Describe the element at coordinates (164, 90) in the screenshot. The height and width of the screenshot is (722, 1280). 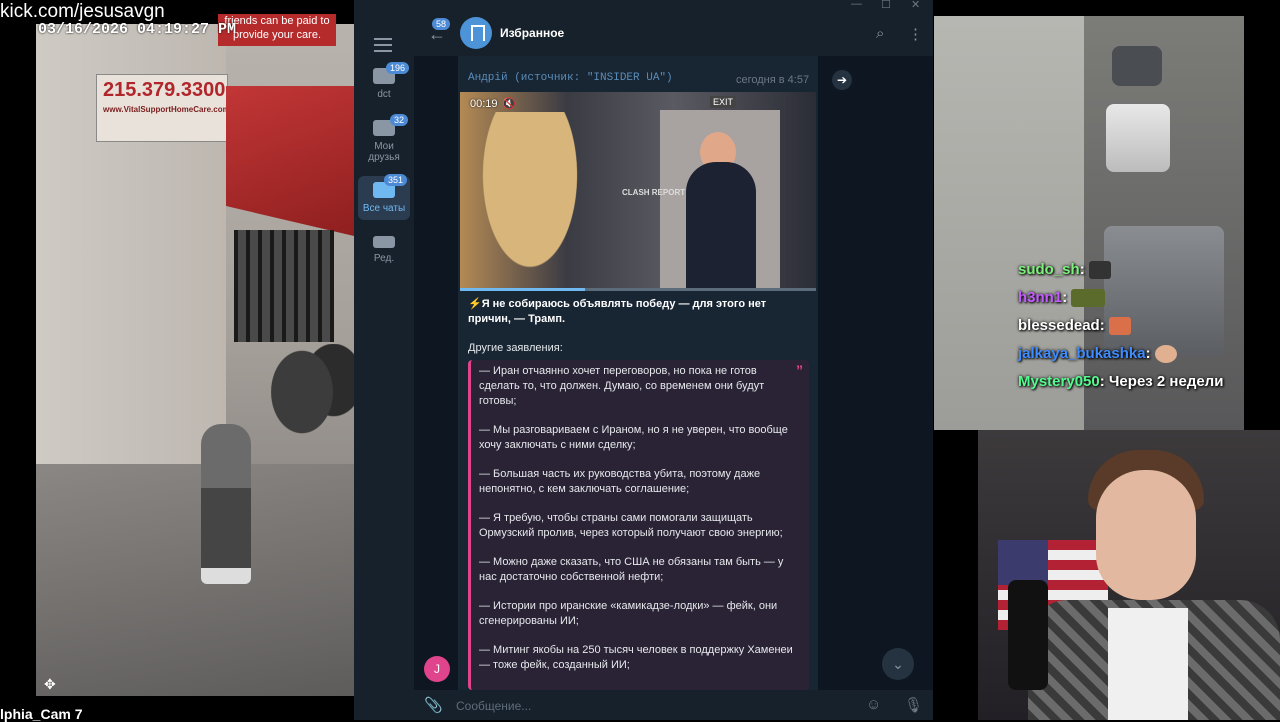
I see `sign-phone: 215.379.3300` at that location.